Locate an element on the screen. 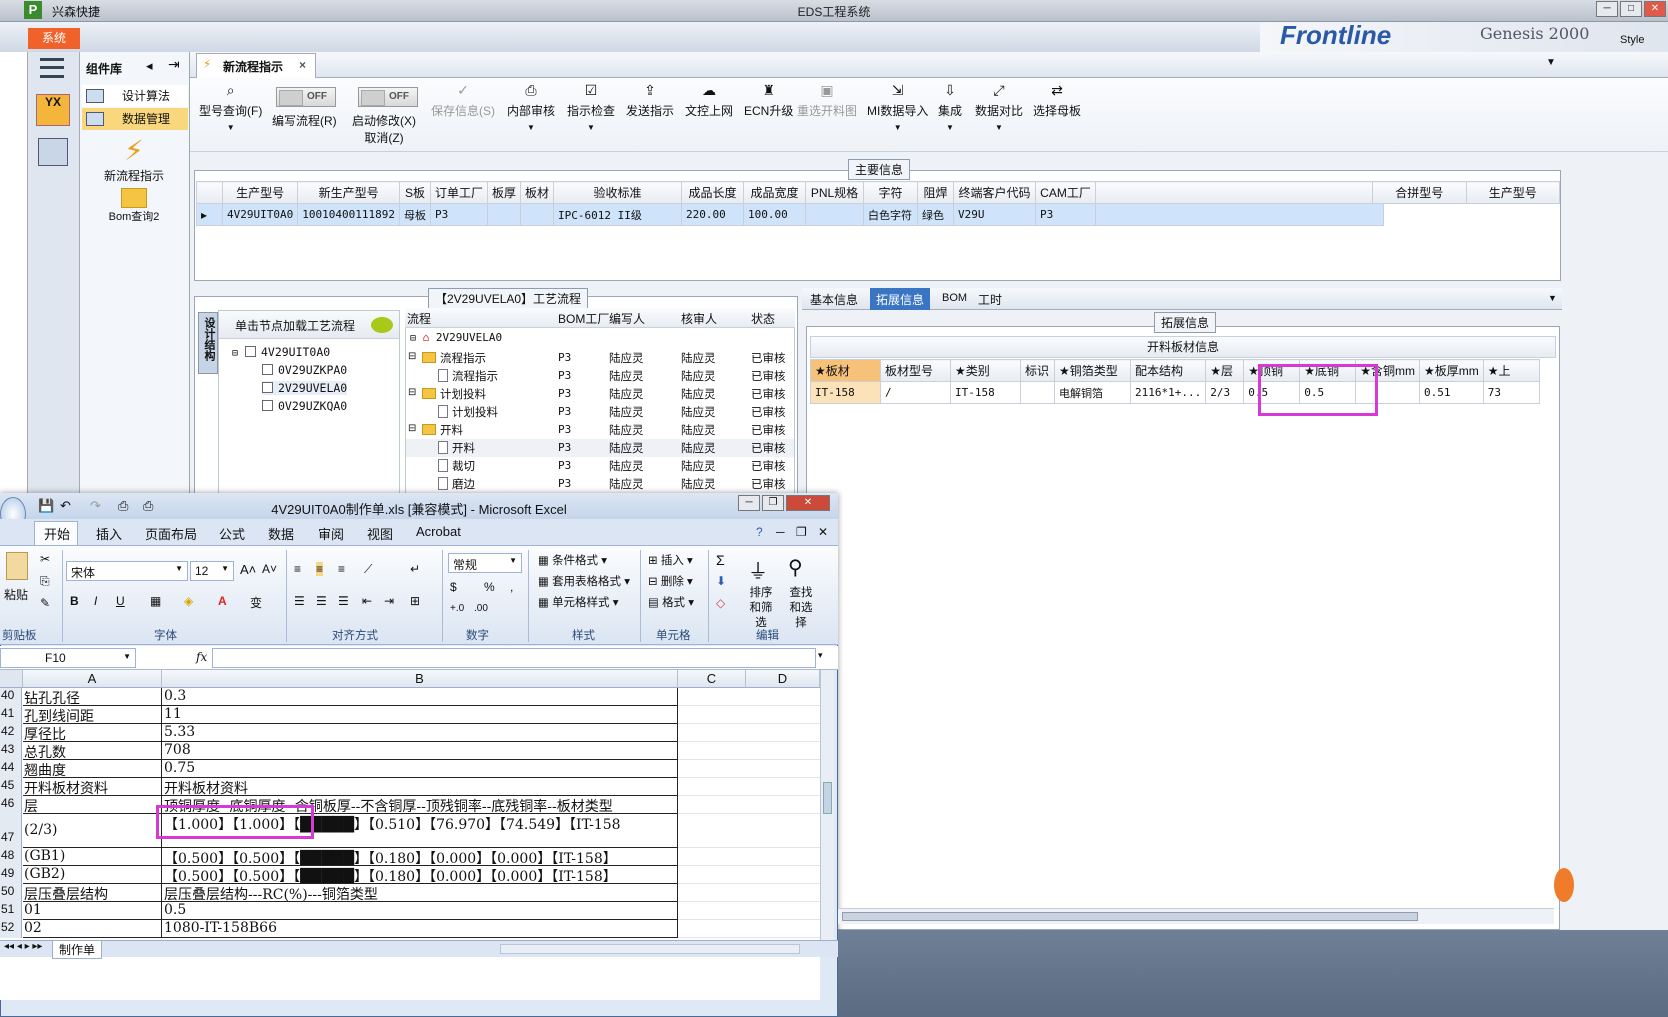  number-format-select: 常规 ▼ is located at coordinates (485, 563).